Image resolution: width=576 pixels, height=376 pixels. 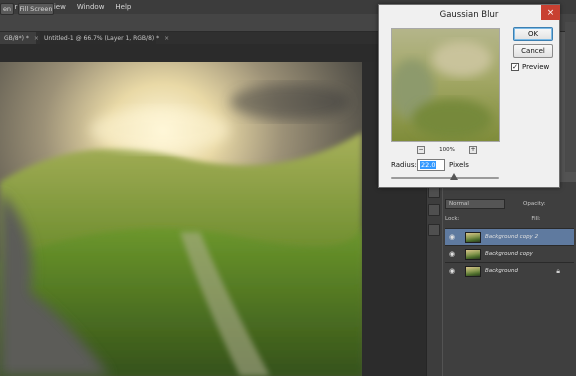 What do you see at coordinates (404, 165) in the screenshot?
I see `radius-label: Radius:` at bounding box center [404, 165].